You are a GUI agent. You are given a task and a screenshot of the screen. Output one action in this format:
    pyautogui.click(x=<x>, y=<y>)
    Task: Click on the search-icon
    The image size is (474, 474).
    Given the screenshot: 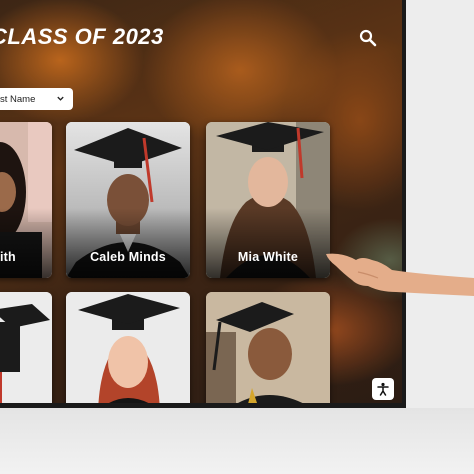 What is the action you would take?
    pyautogui.click(x=368, y=38)
    